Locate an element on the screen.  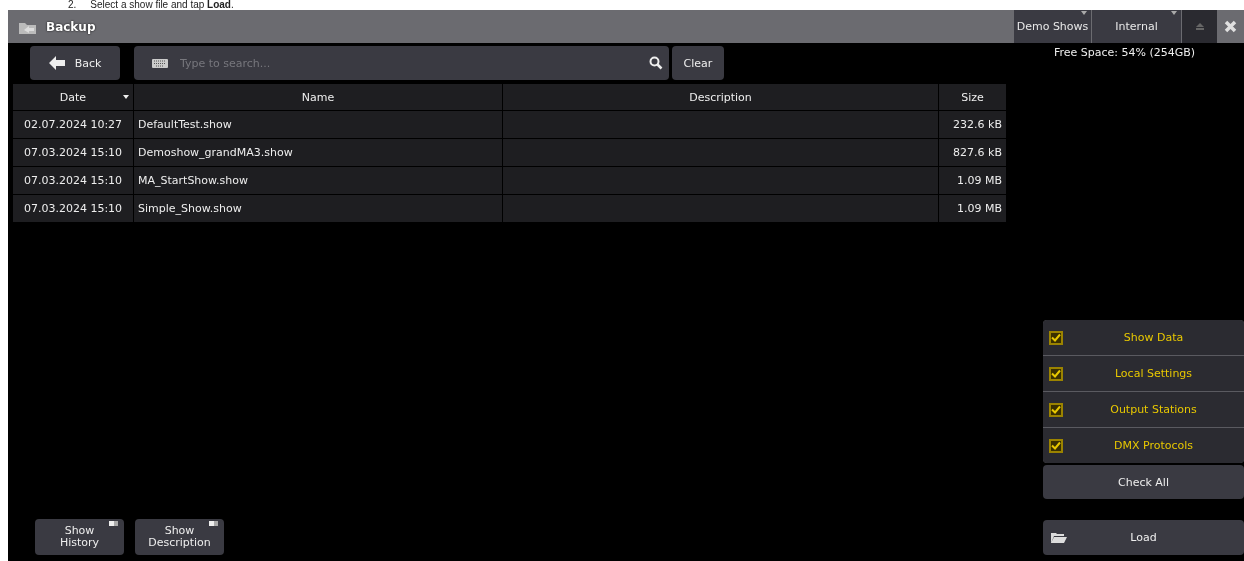
back-button: Back is located at coordinates (75, 63).